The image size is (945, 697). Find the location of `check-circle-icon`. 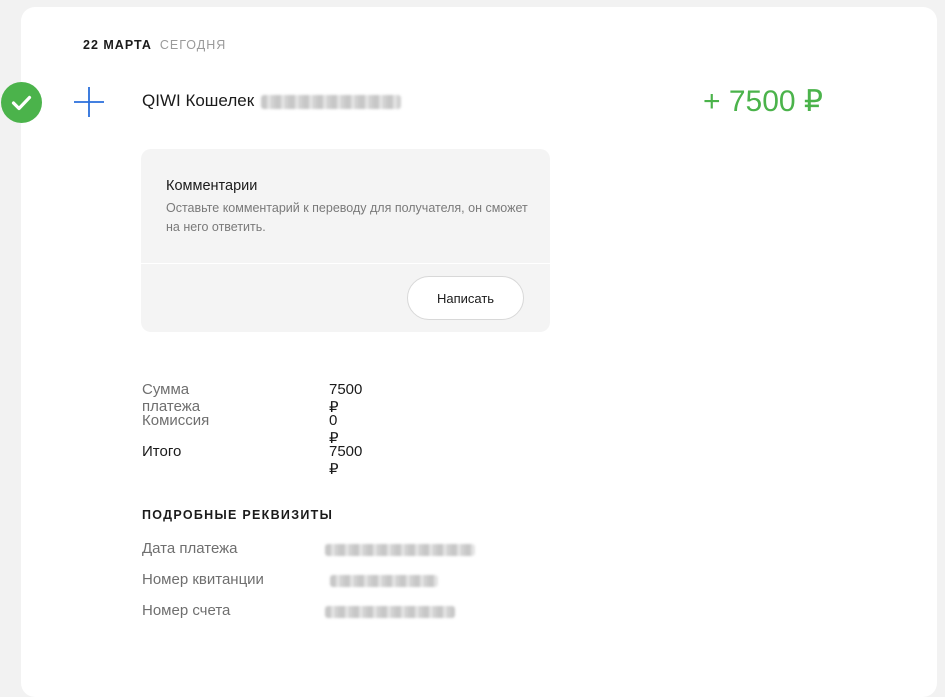

check-circle-icon is located at coordinates (21, 102).